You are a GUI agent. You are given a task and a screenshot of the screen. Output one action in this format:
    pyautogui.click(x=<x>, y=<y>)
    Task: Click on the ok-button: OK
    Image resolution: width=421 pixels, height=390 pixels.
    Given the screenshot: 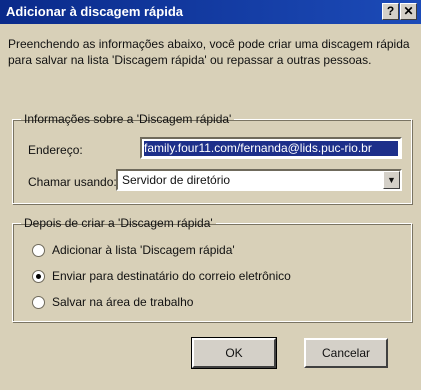 What is the action you would take?
    pyautogui.click(x=234, y=353)
    